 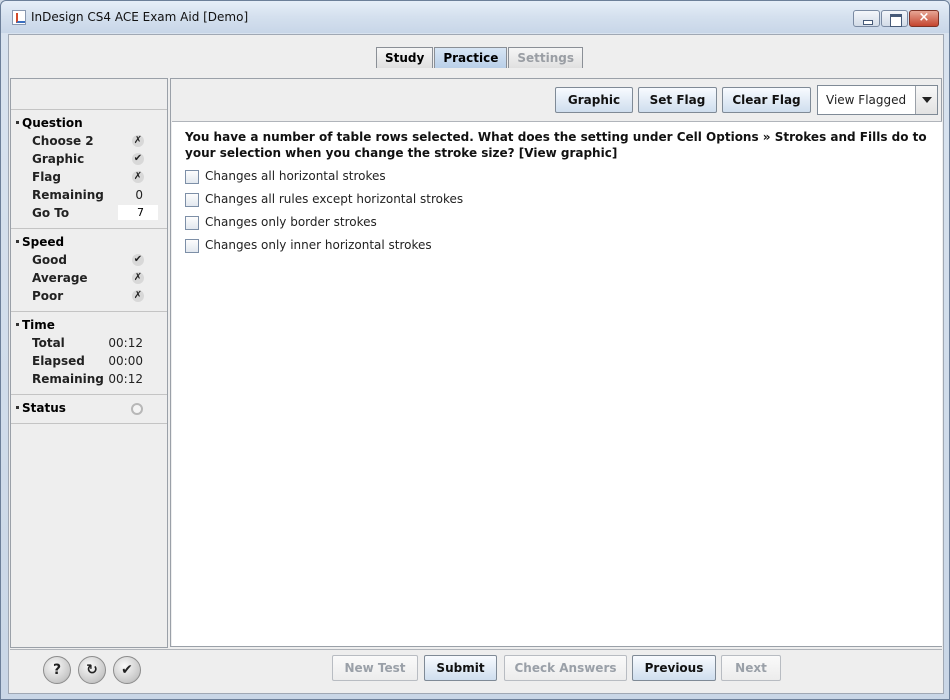 I want to click on question-toolbar: Graphic Set Flag Clear Flag View Flagged, so click(x=556, y=99).